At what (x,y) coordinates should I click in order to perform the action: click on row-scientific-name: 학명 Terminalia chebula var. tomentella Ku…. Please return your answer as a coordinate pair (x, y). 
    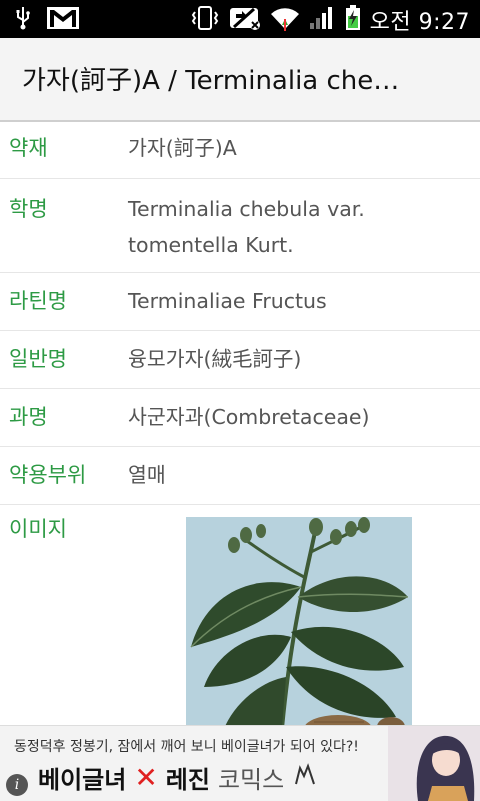
    Looking at the image, I should click on (240, 226).